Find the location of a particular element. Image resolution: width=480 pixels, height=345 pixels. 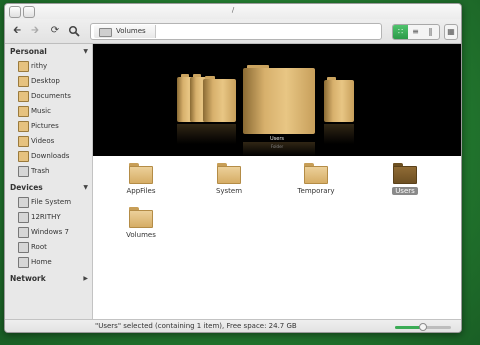

breadcrumb-label: Volumes is located at coordinates (131, 31).